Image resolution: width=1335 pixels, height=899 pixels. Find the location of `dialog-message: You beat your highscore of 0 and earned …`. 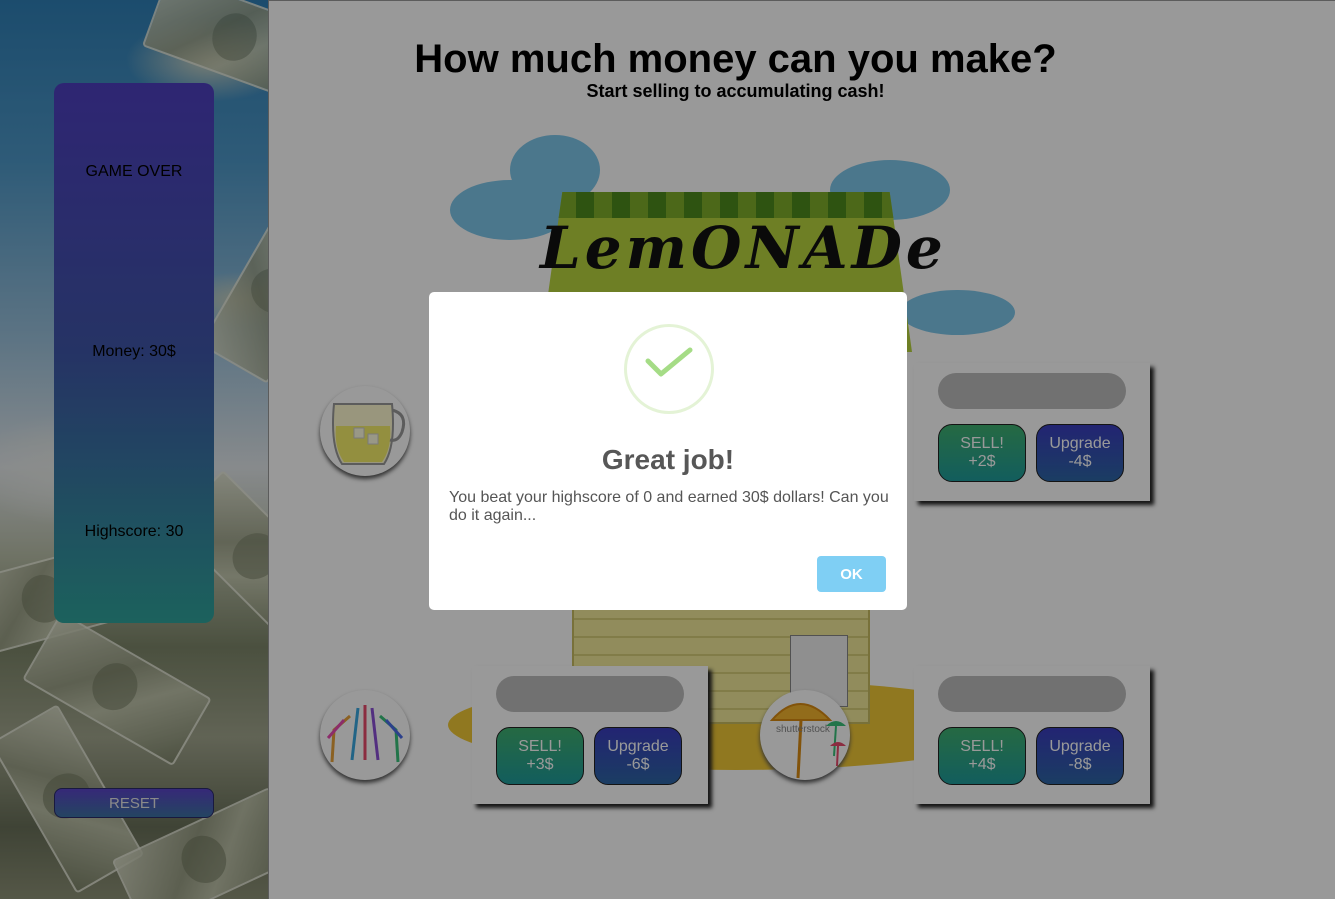

dialog-message: You beat your highscore of 0 and earned … is located at coordinates (669, 506).